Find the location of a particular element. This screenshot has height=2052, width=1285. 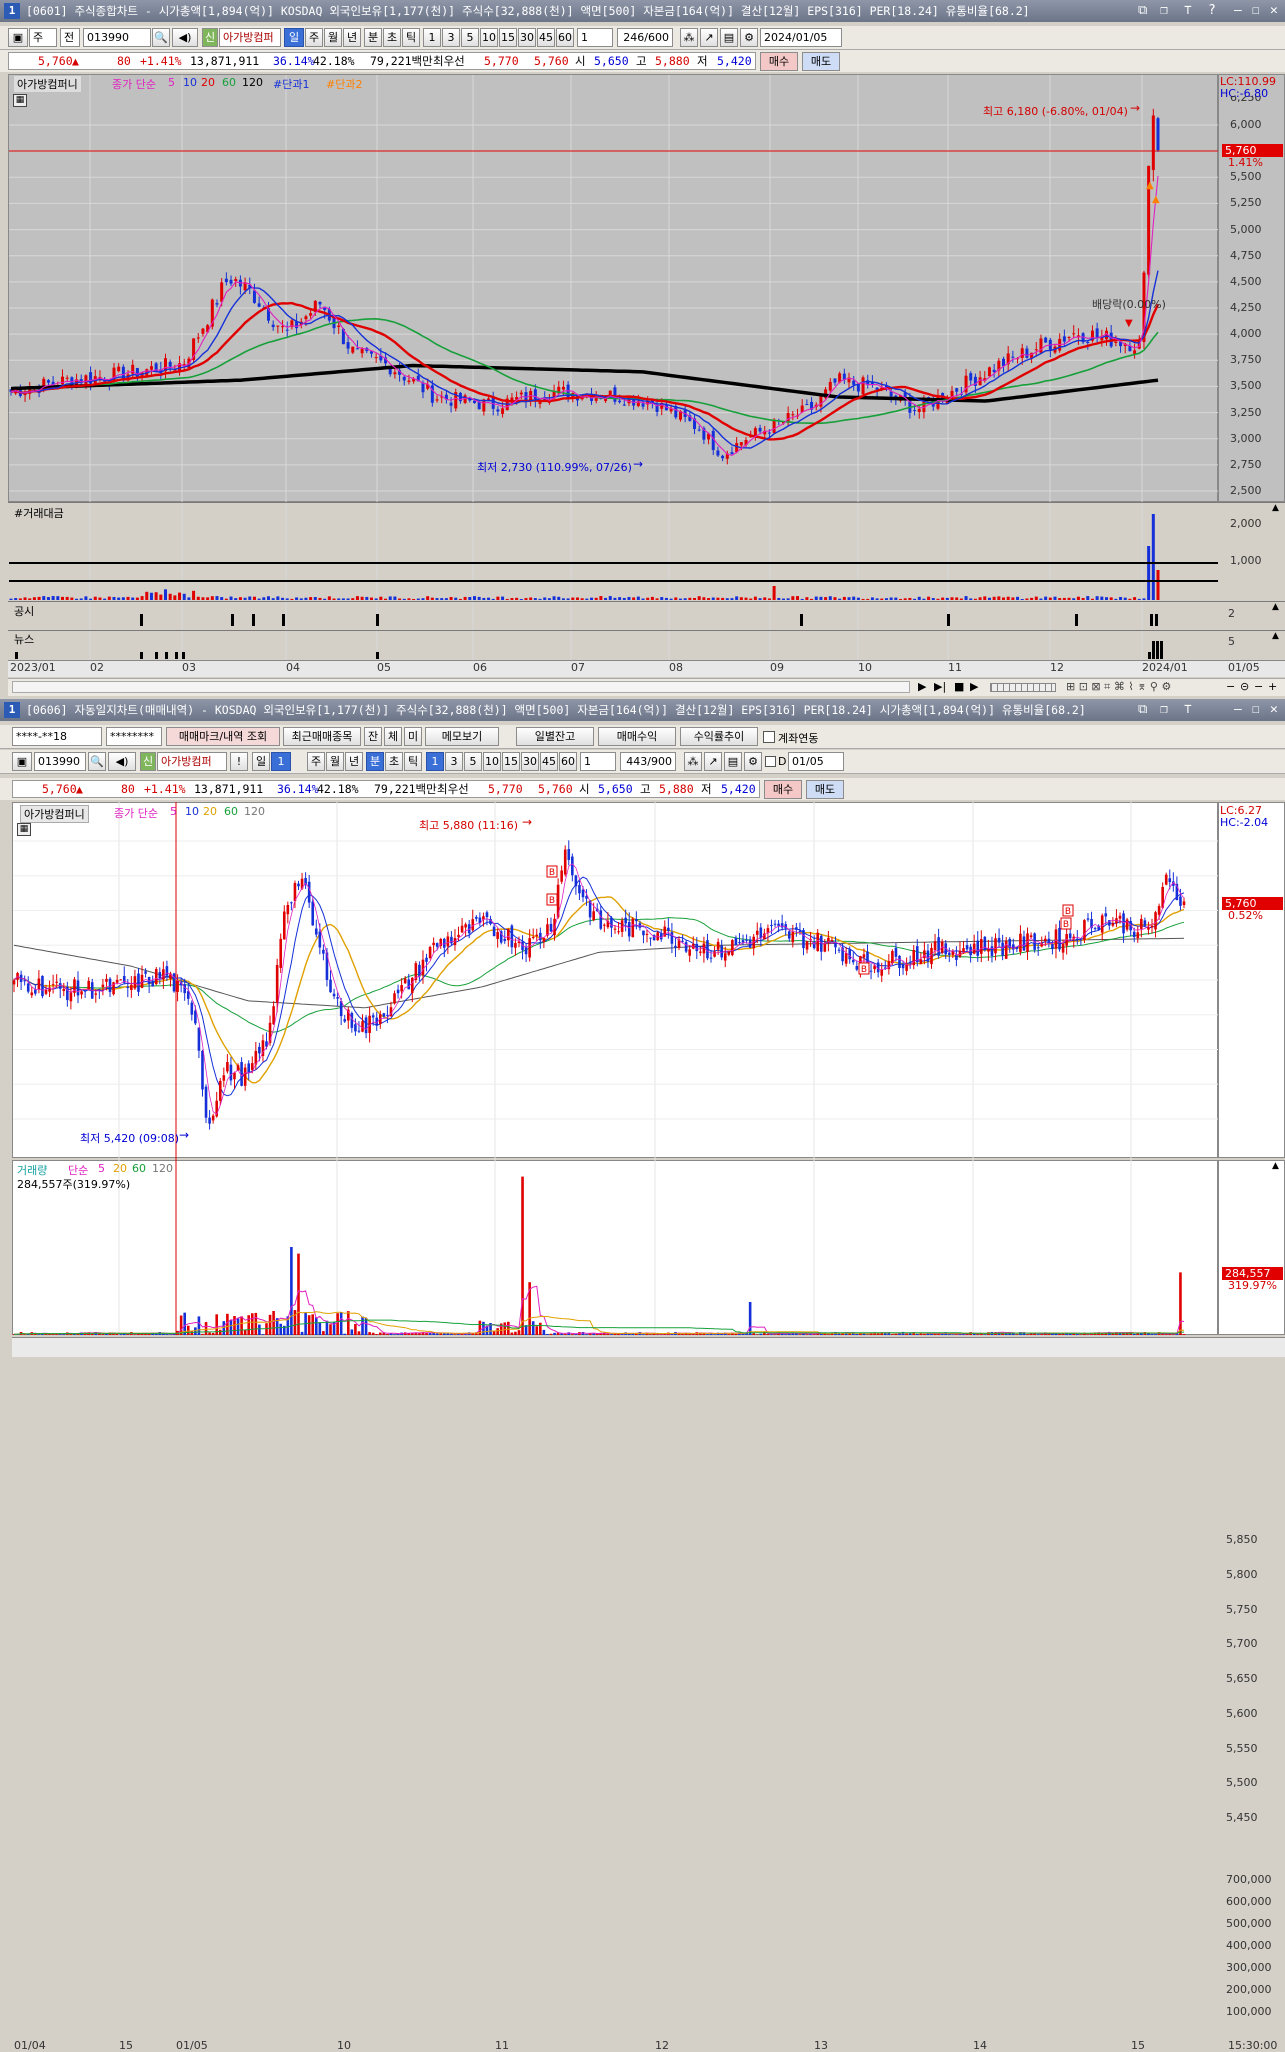

panel-collapse-icon-2: ▲ is located at coordinates (1275, 607).